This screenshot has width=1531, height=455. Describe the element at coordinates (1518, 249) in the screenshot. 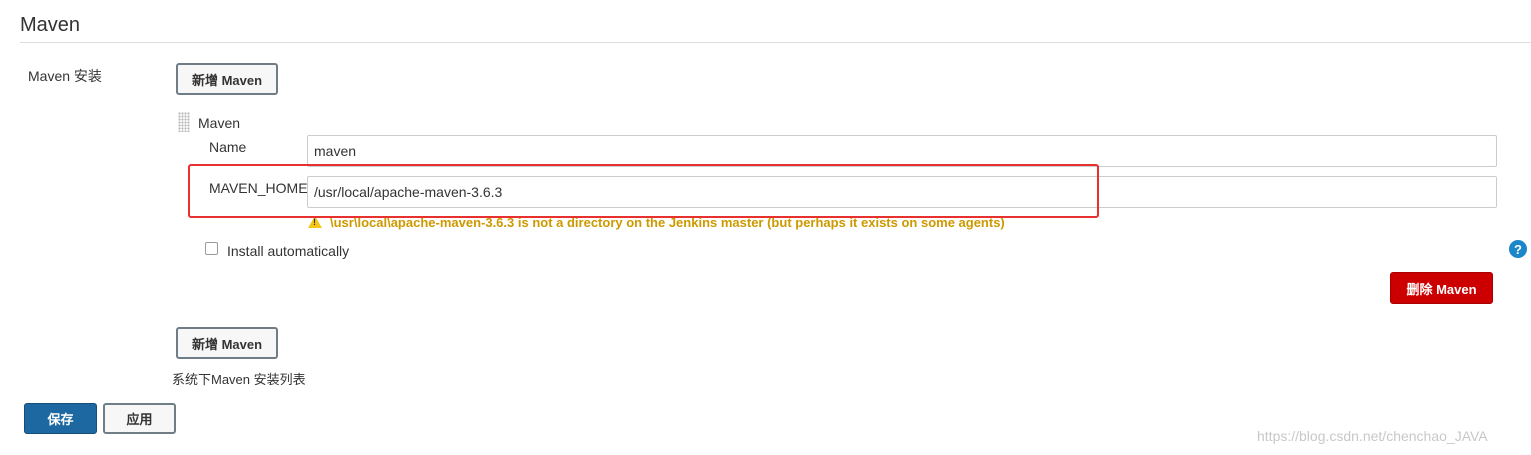

I see `help-icon: ?` at that location.